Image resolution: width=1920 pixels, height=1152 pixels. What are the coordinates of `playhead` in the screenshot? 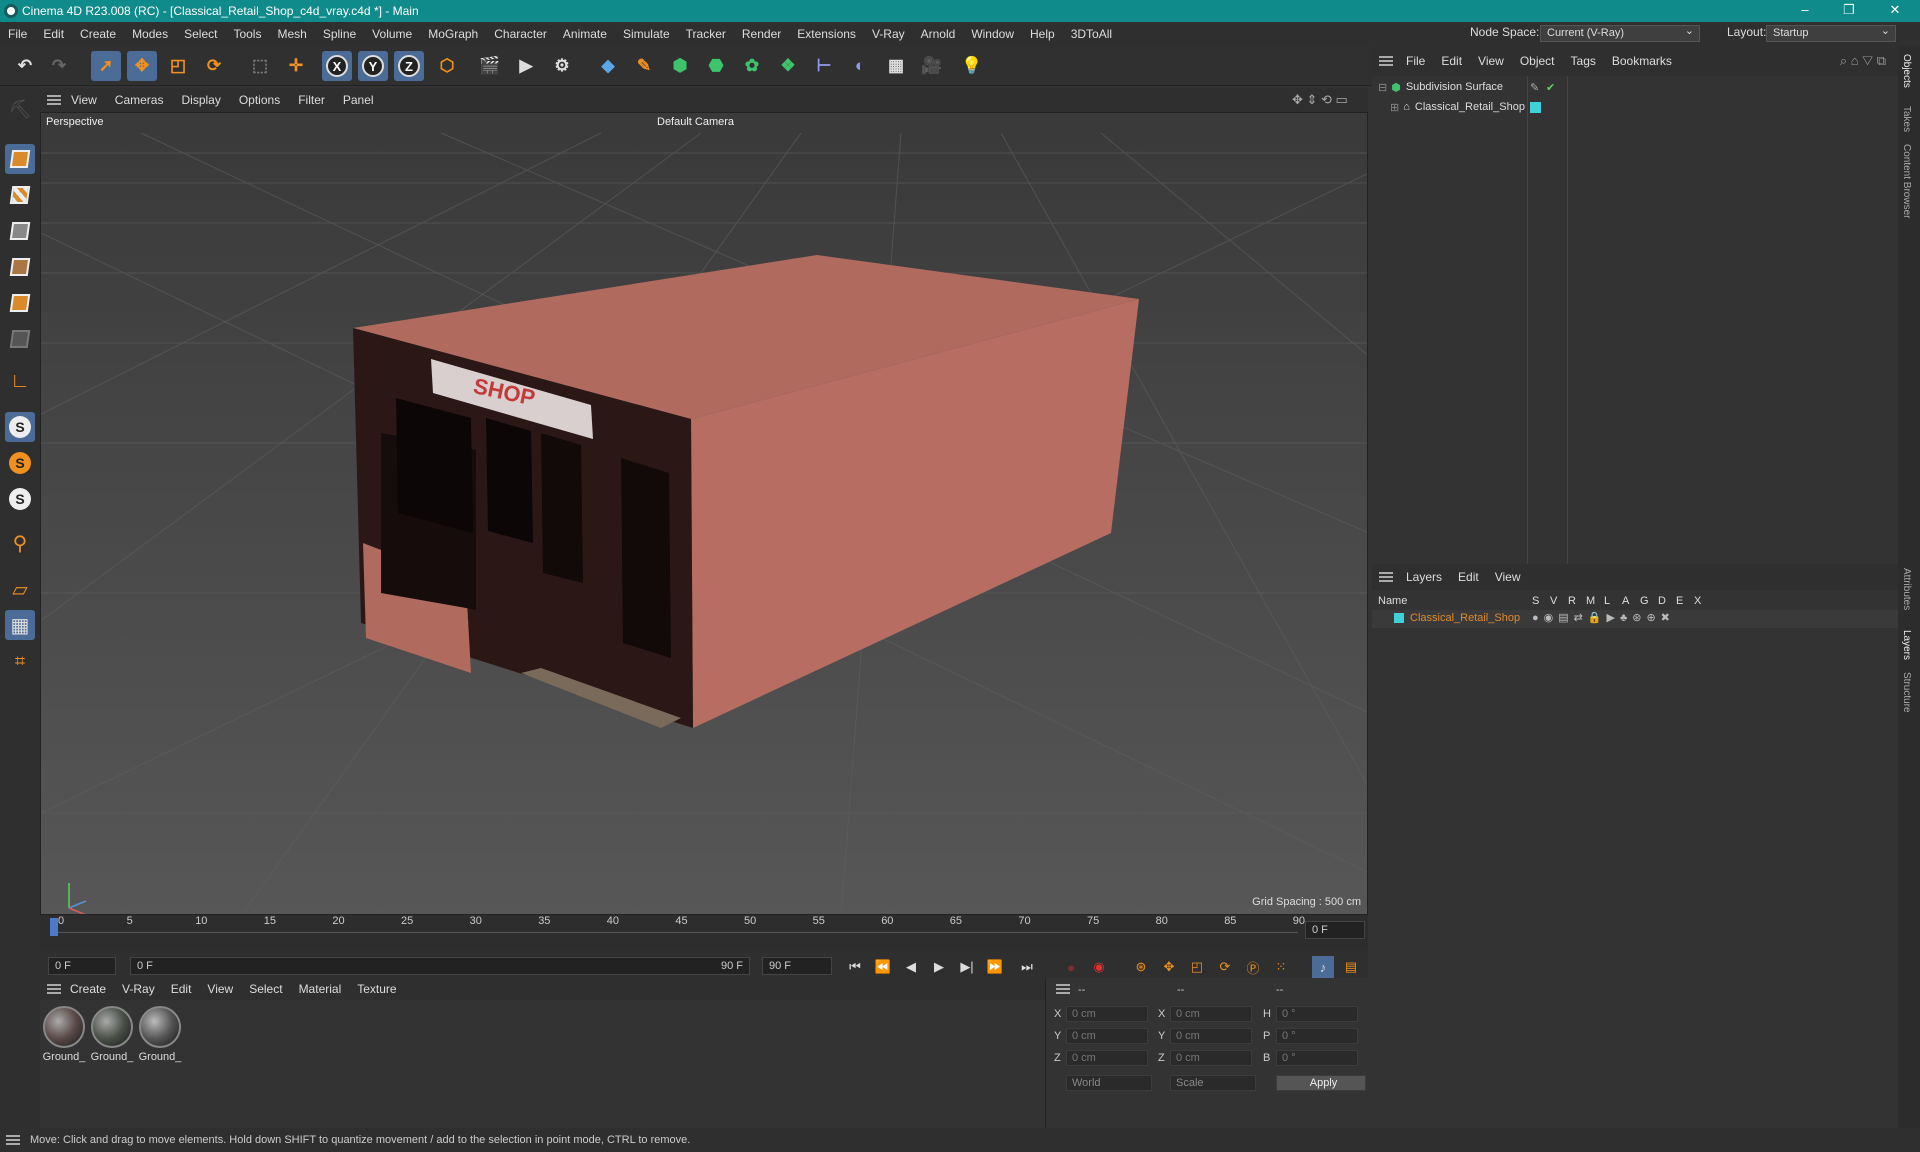 It's located at (54, 927).